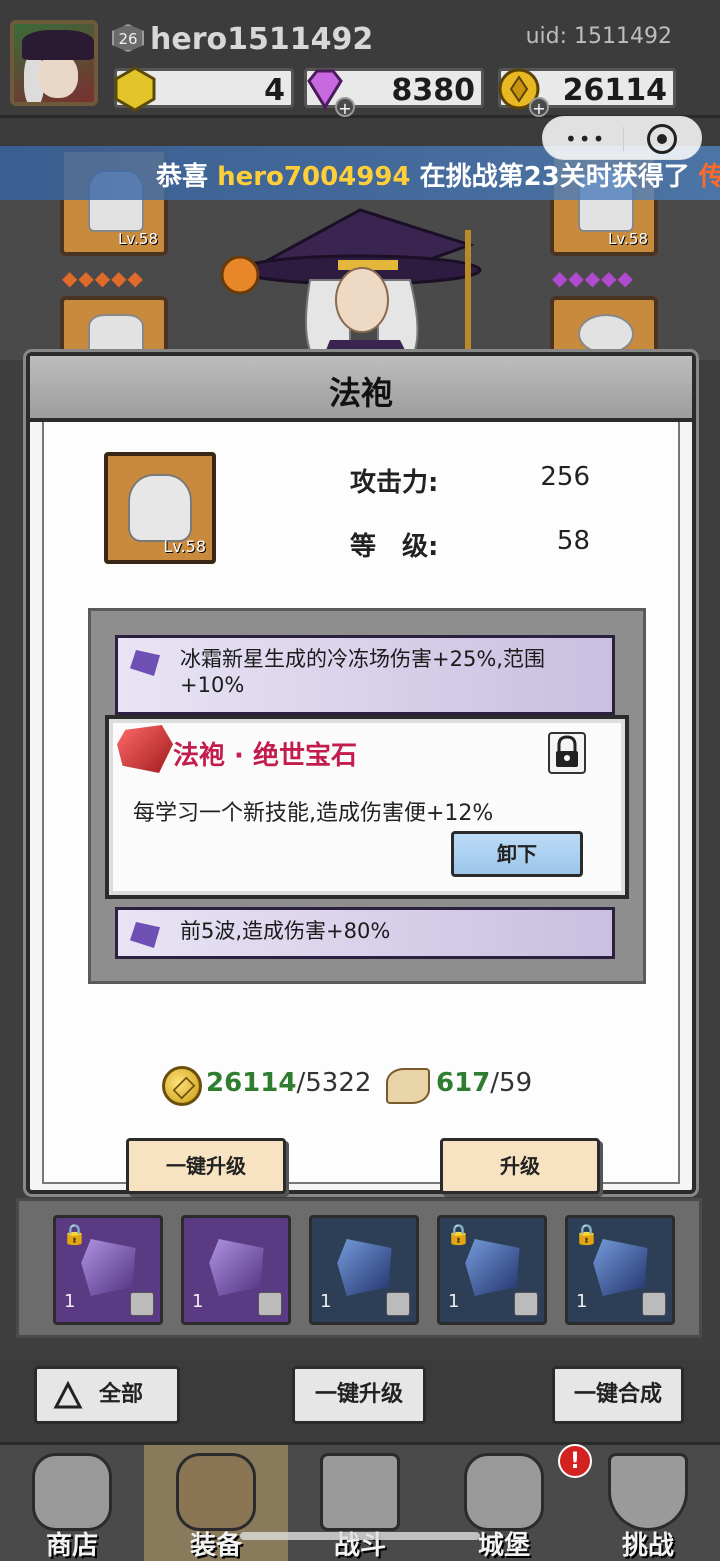 The height and width of the screenshot is (1561, 720). Describe the element at coordinates (68, 1395) in the screenshot. I see `triangle-filter-icon` at that location.